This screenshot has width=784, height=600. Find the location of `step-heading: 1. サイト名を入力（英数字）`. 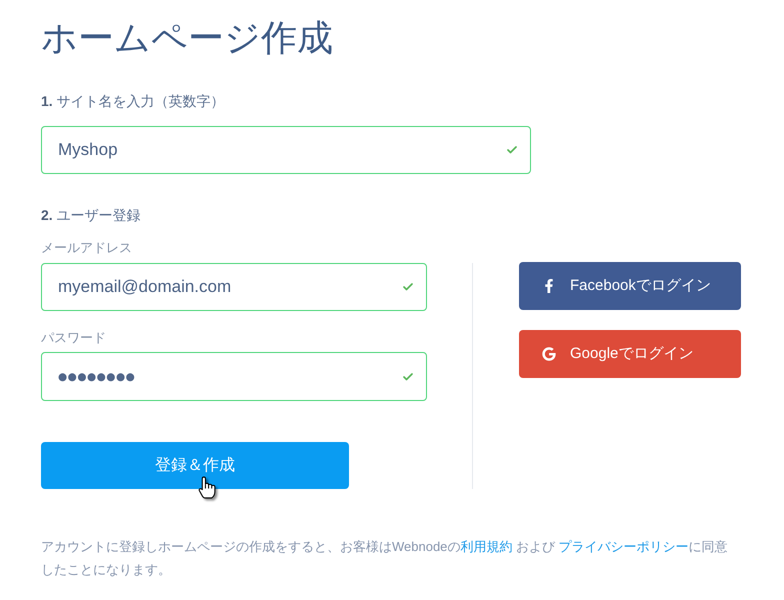

step-heading: 1. サイト名を入力（英数字） is located at coordinates (133, 101).